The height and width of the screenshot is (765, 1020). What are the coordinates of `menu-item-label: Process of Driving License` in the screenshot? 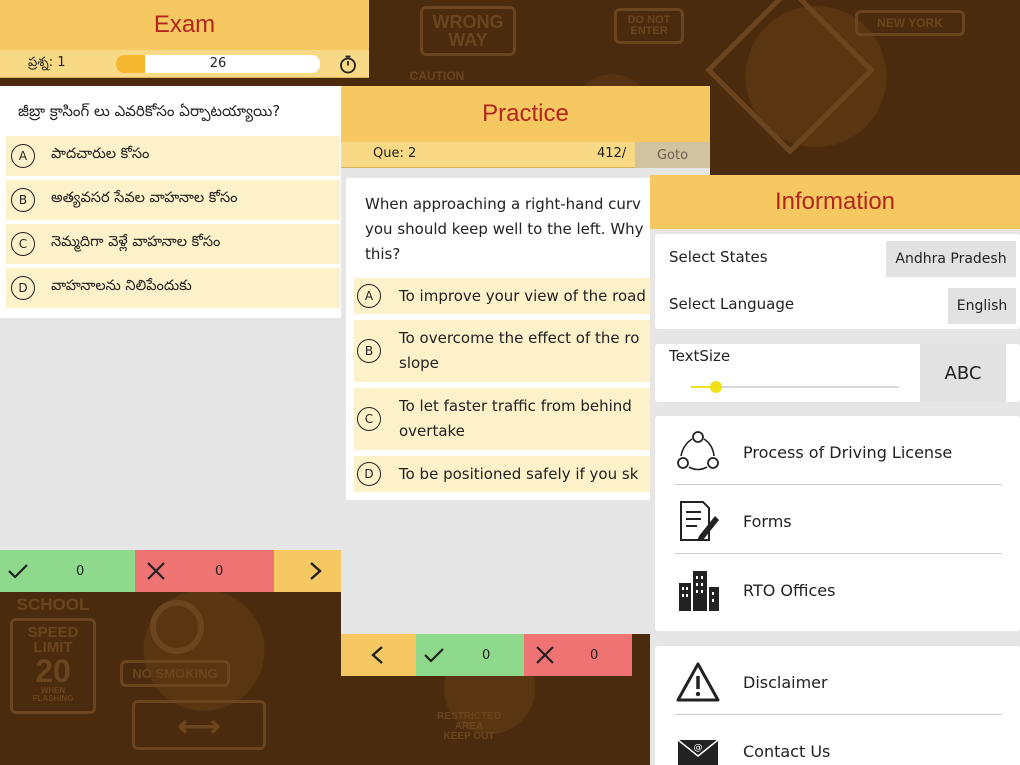 It's located at (848, 452).